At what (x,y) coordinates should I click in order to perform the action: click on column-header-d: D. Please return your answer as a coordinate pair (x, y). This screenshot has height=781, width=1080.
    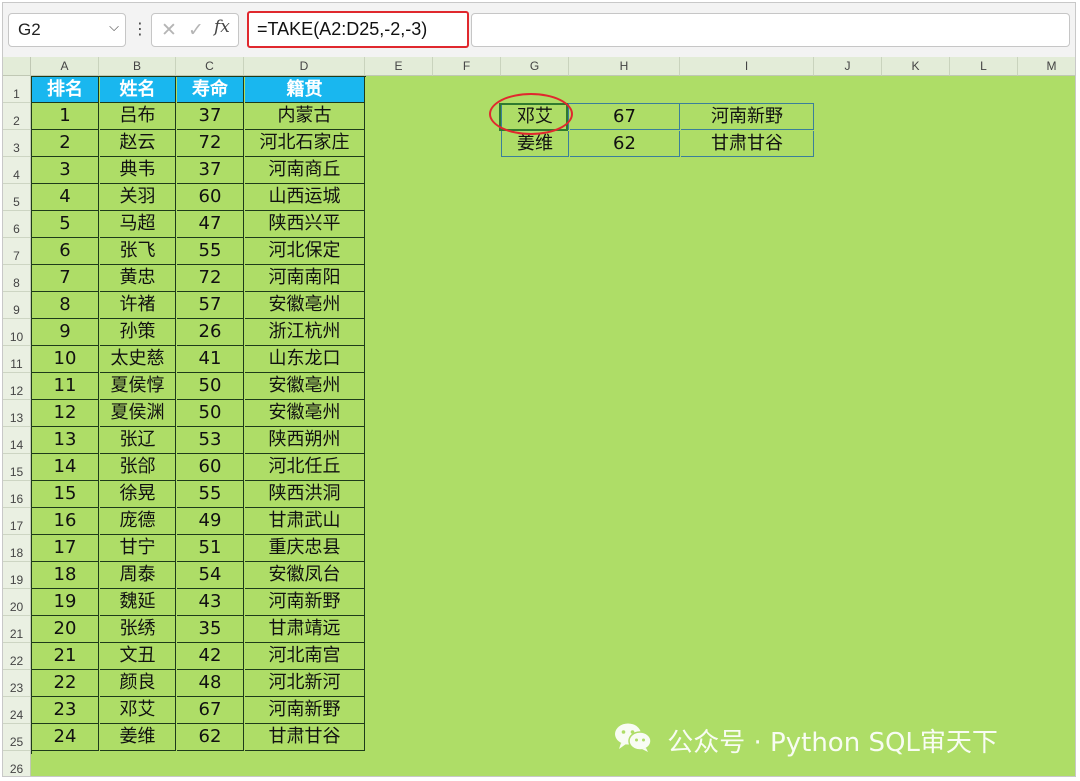
    Looking at the image, I should click on (304, 66).